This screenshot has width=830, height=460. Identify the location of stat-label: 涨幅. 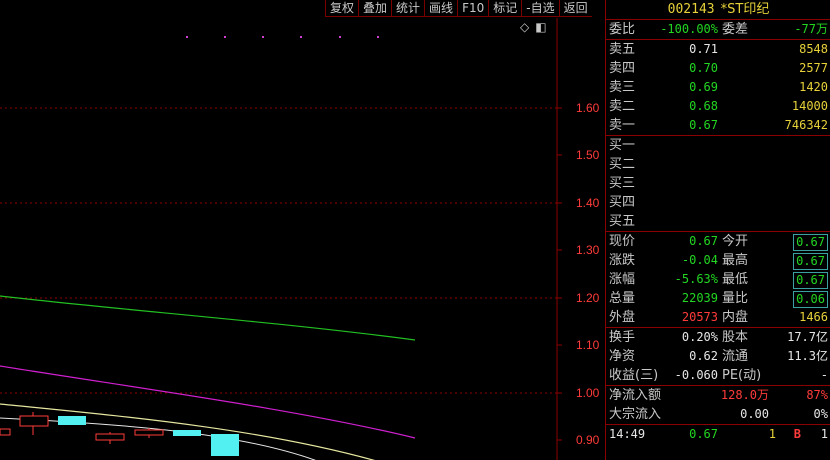
(622, 279).